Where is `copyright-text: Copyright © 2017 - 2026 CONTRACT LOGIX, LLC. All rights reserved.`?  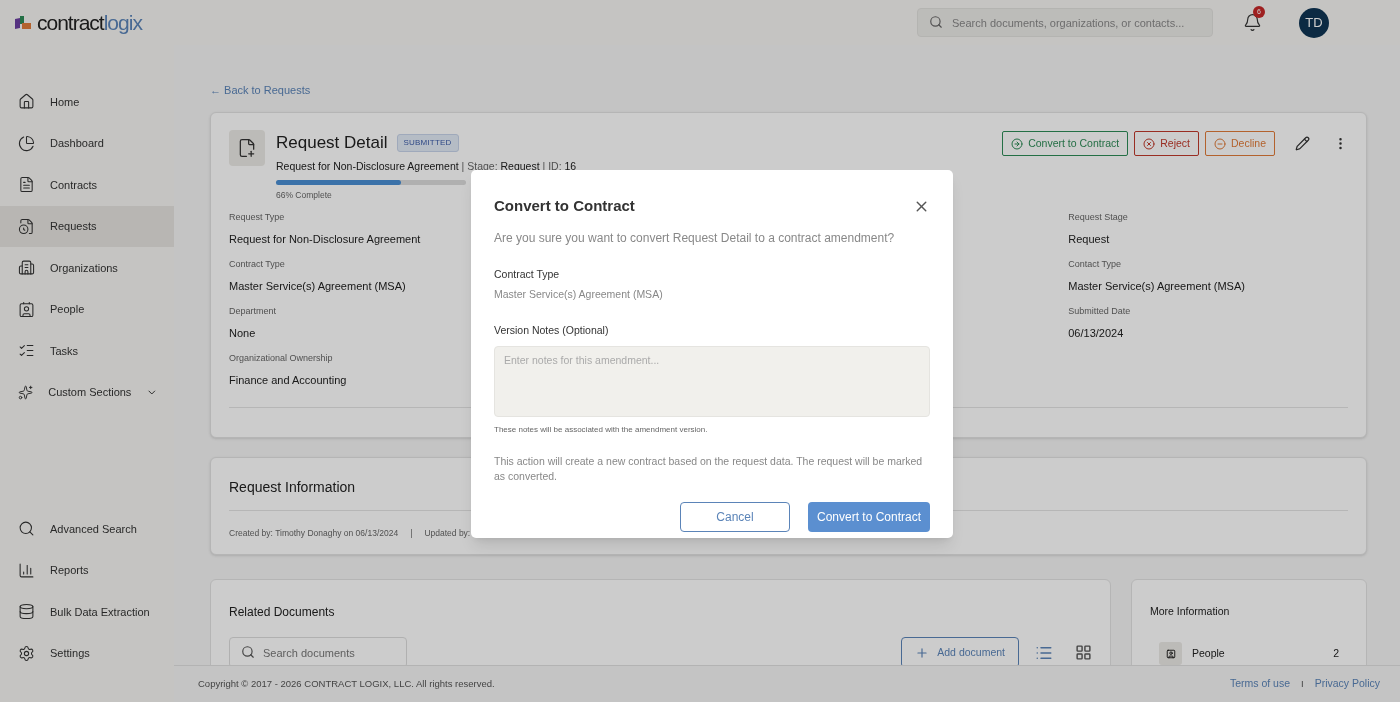
copyright-text: Copyright © 2017 - 2026 CONTRACT LOGIX, LLC. All rights reserved. is located at coordinates (346, 683).